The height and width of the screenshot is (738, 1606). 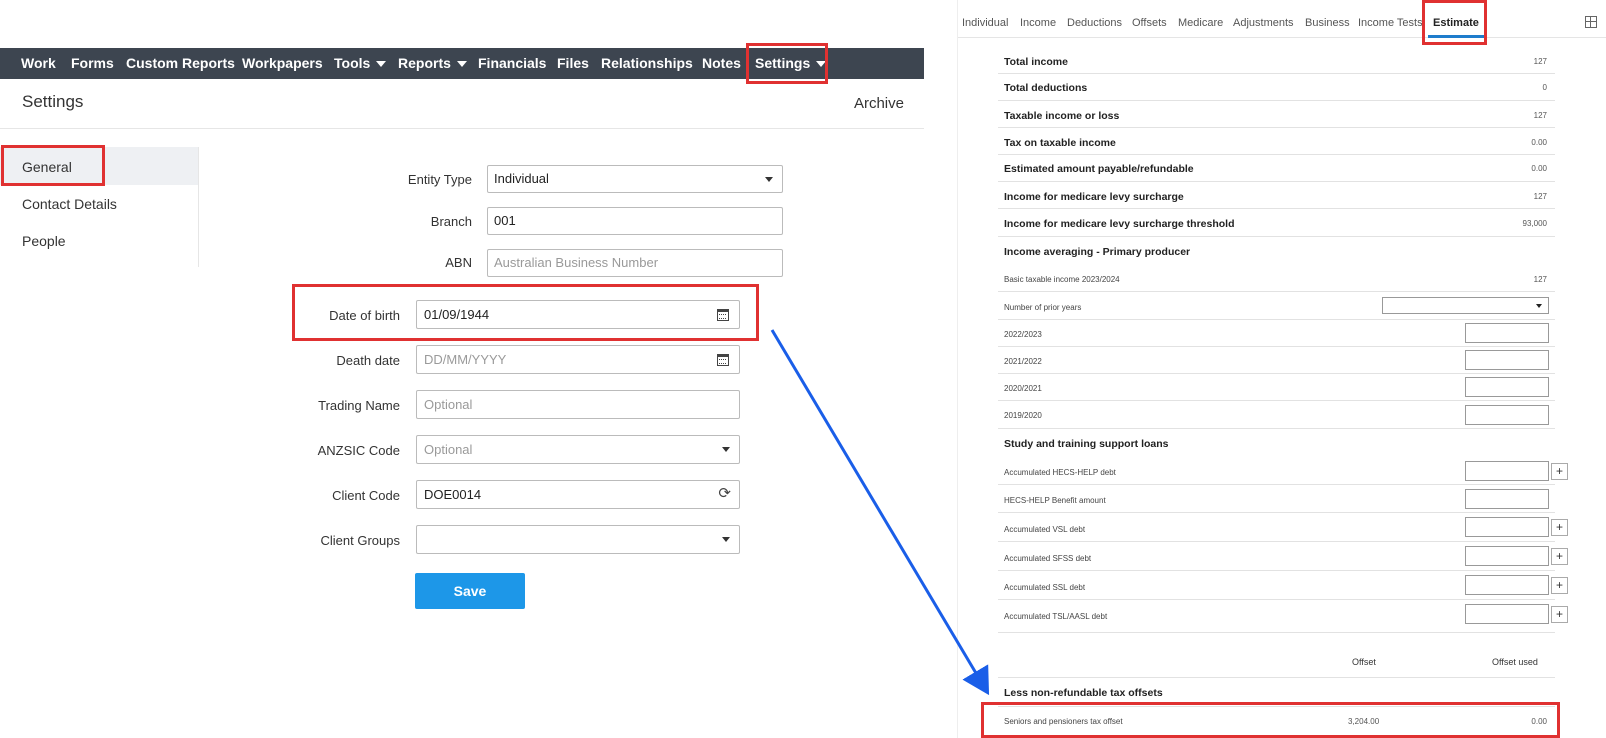 What do you see at coordinates (1465, 305) in the screenshot?
I see `prior-years-select` at bounding box center [1465, 305].